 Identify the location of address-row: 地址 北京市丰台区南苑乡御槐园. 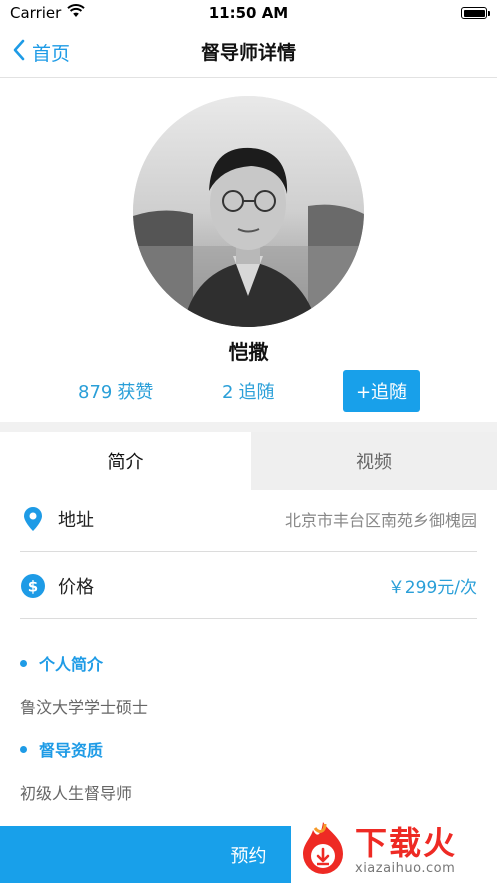
(248, 519).